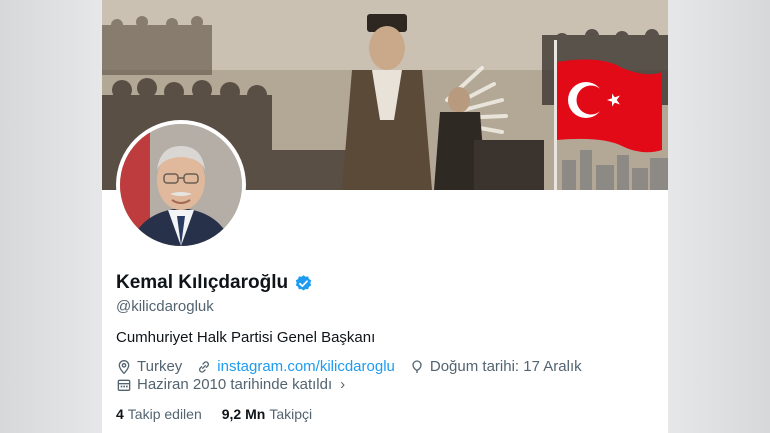 The image size is (770, 433). I want to click on profile-avatar, so click(181, 185).